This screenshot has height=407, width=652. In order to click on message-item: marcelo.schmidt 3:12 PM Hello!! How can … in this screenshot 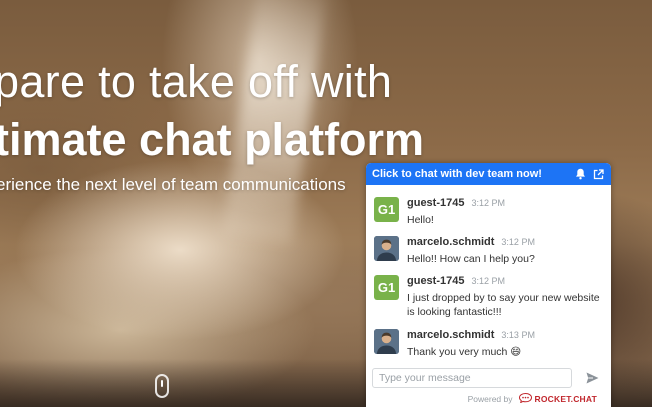, I will do `click(489, 251)`.